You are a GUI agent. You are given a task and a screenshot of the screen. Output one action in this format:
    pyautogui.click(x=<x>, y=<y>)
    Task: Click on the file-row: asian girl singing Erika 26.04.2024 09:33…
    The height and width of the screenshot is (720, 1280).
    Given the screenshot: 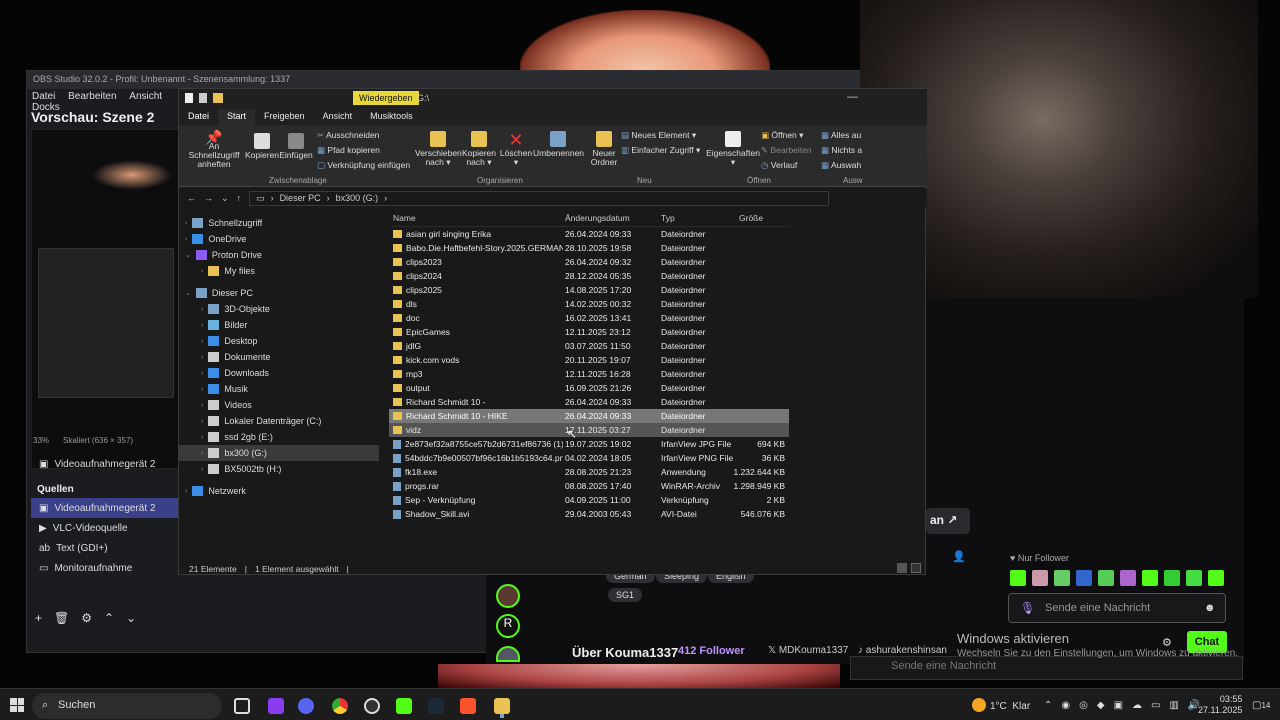 What is the action you would take?
    pyautogui.click(x=589, y=234)
    